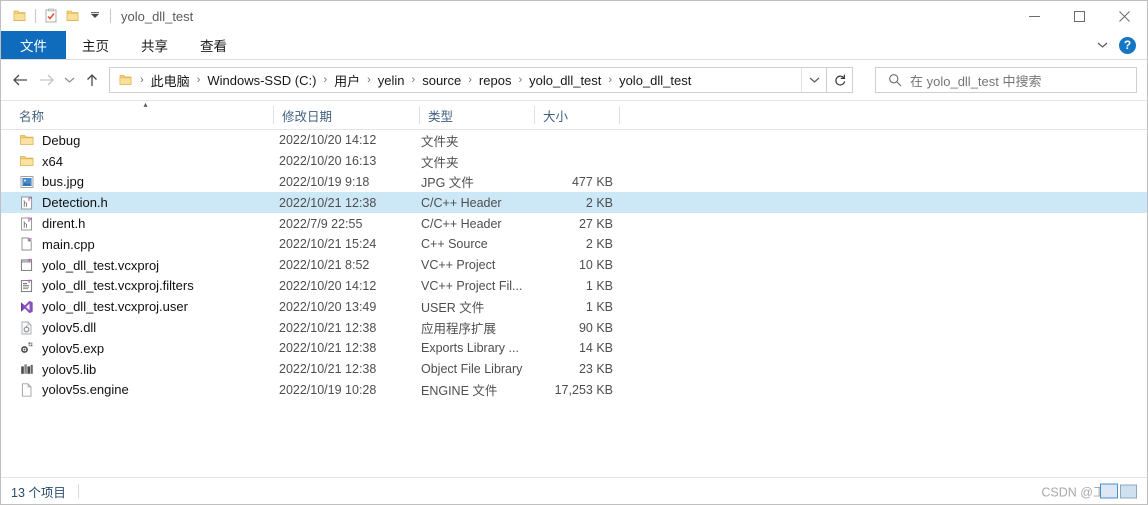 This screenshot has width=1148, height=505. What do you see at coordinates (213, 45) in the screenshot?
I see `tab-view: 查看` at bounding box center [213, 45].